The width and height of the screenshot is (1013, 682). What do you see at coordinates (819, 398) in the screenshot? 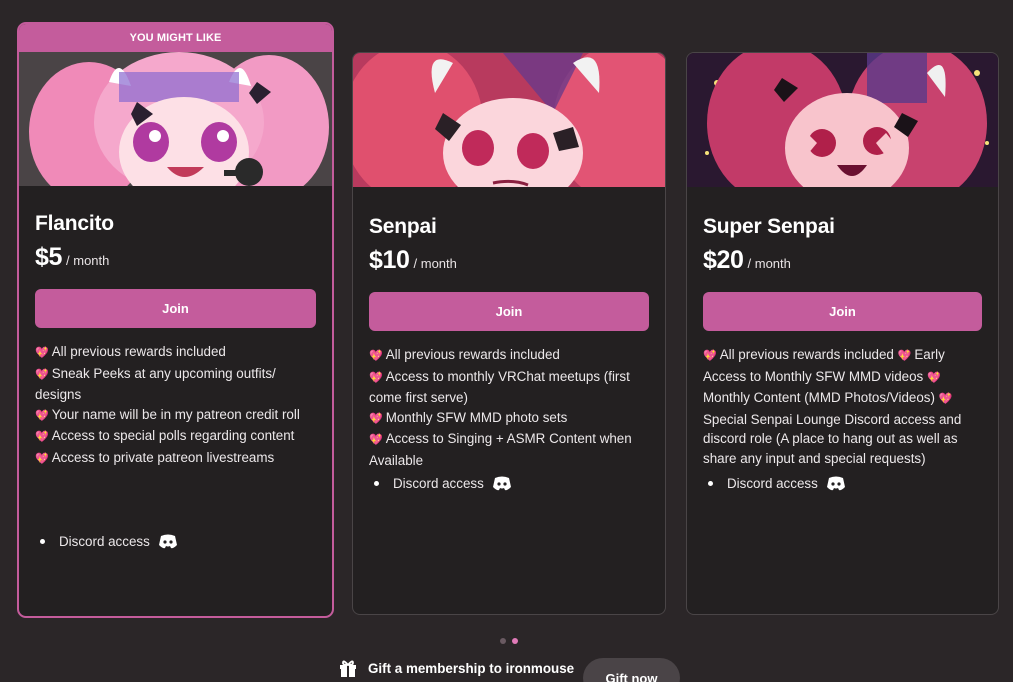
I see `benefit-text: Monthly Content (MMD Photos/Videos)` at bounding box center [819, 398].